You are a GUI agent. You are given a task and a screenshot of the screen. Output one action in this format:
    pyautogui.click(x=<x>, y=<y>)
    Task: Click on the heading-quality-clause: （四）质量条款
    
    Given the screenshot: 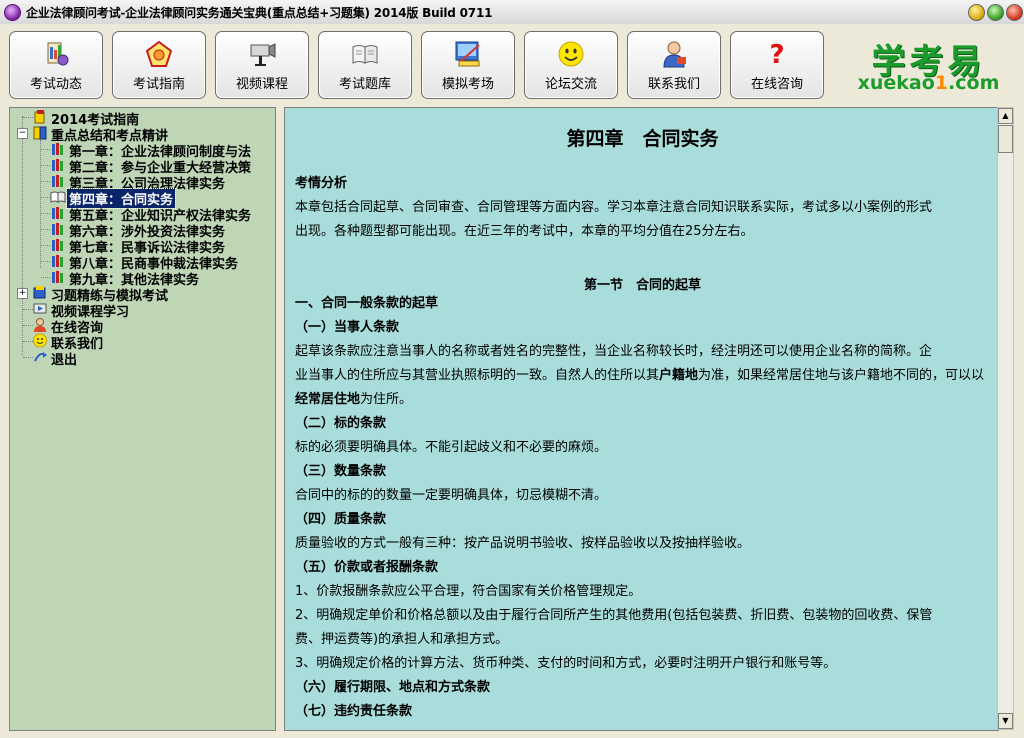 What is the action you would take?
    pyautogui.click(x=341, y=519)
    